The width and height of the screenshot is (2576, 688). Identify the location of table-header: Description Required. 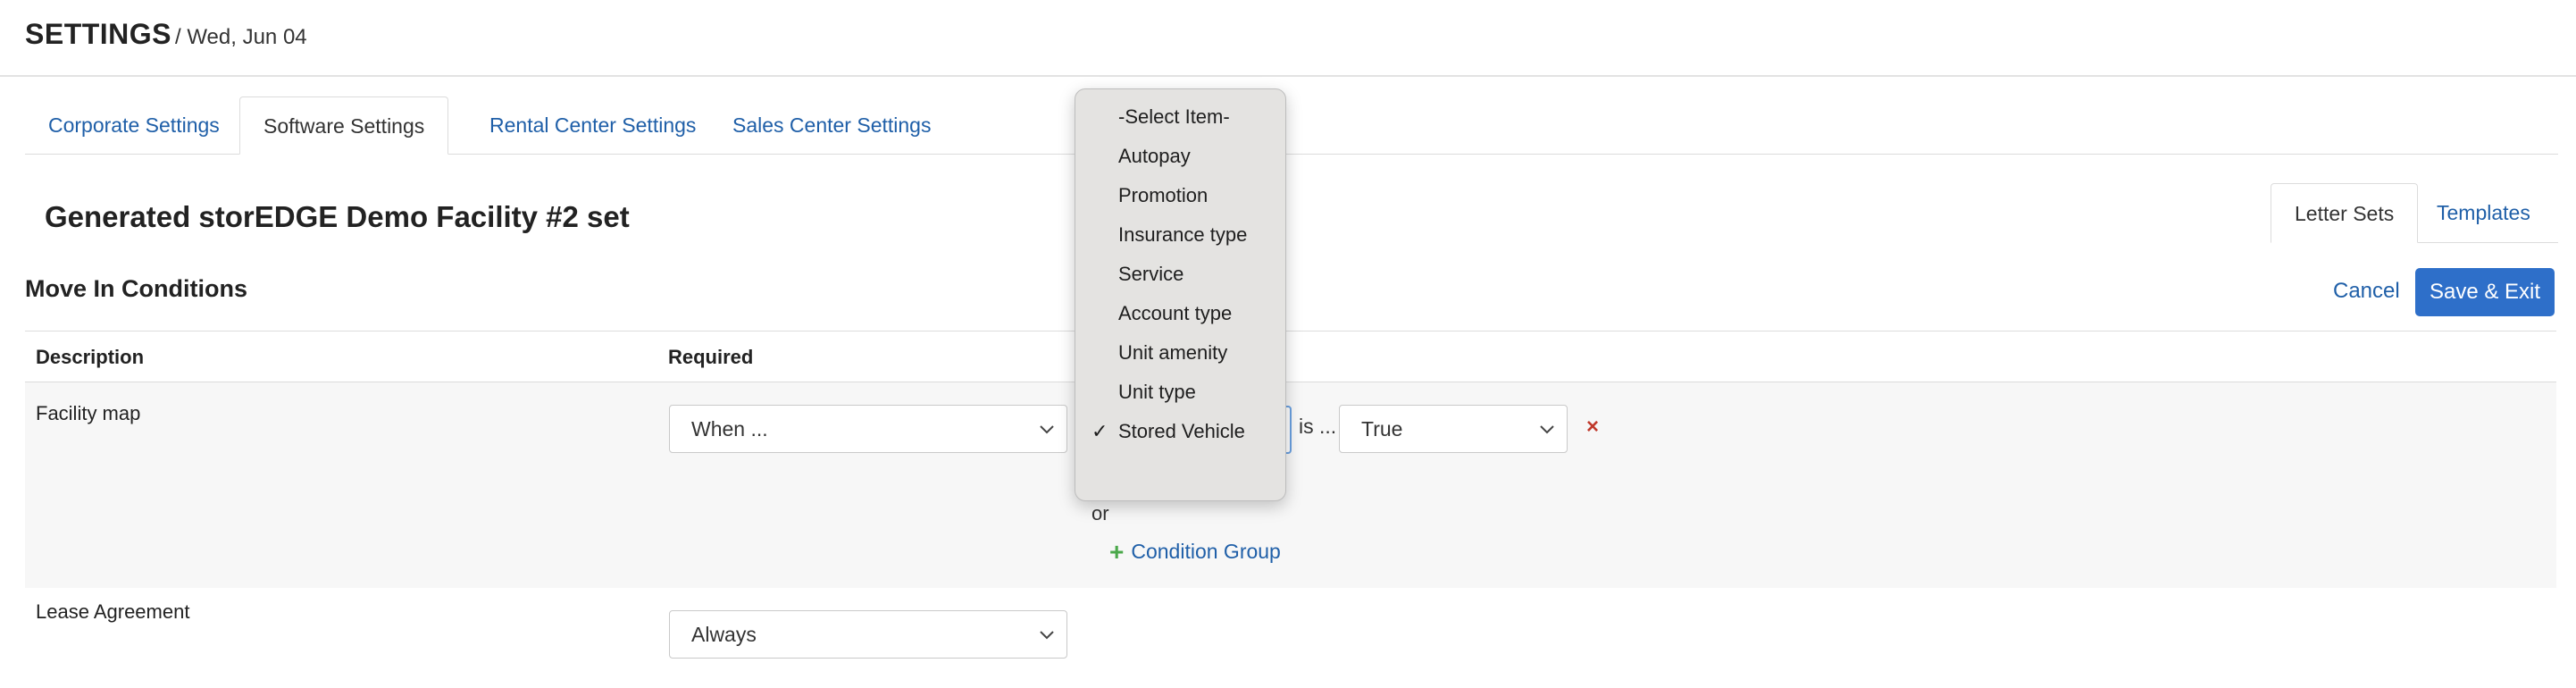
(1291, 356).